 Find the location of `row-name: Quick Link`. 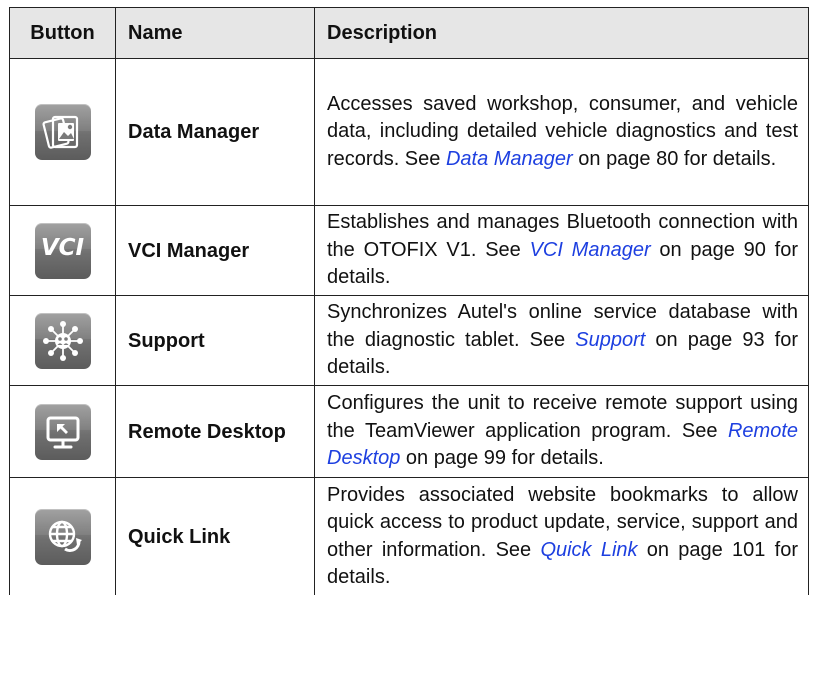

row-name: Quick Link is located at coordinates (215, 536).